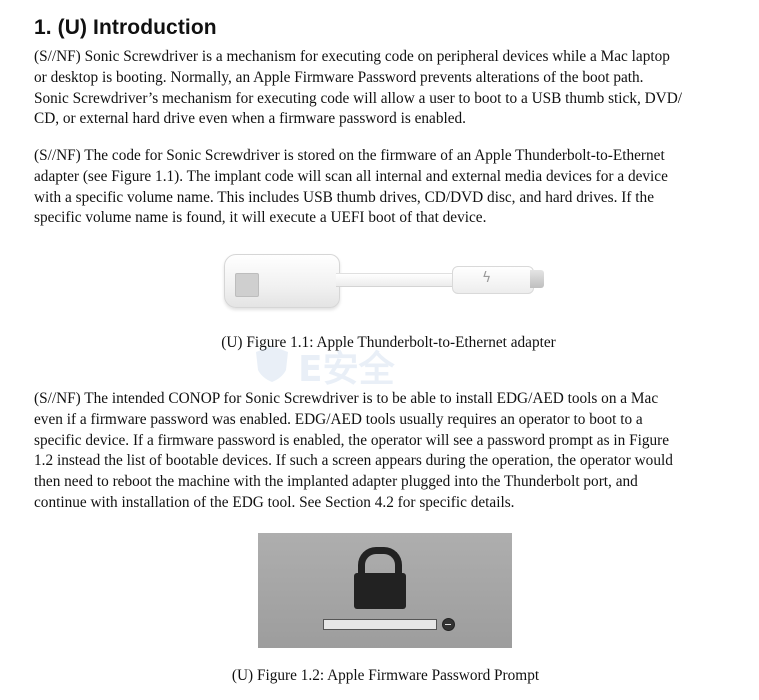 The image size is (759, 700). I want to click on section-heading: 1. (U) Introduction, so click(125, 27).